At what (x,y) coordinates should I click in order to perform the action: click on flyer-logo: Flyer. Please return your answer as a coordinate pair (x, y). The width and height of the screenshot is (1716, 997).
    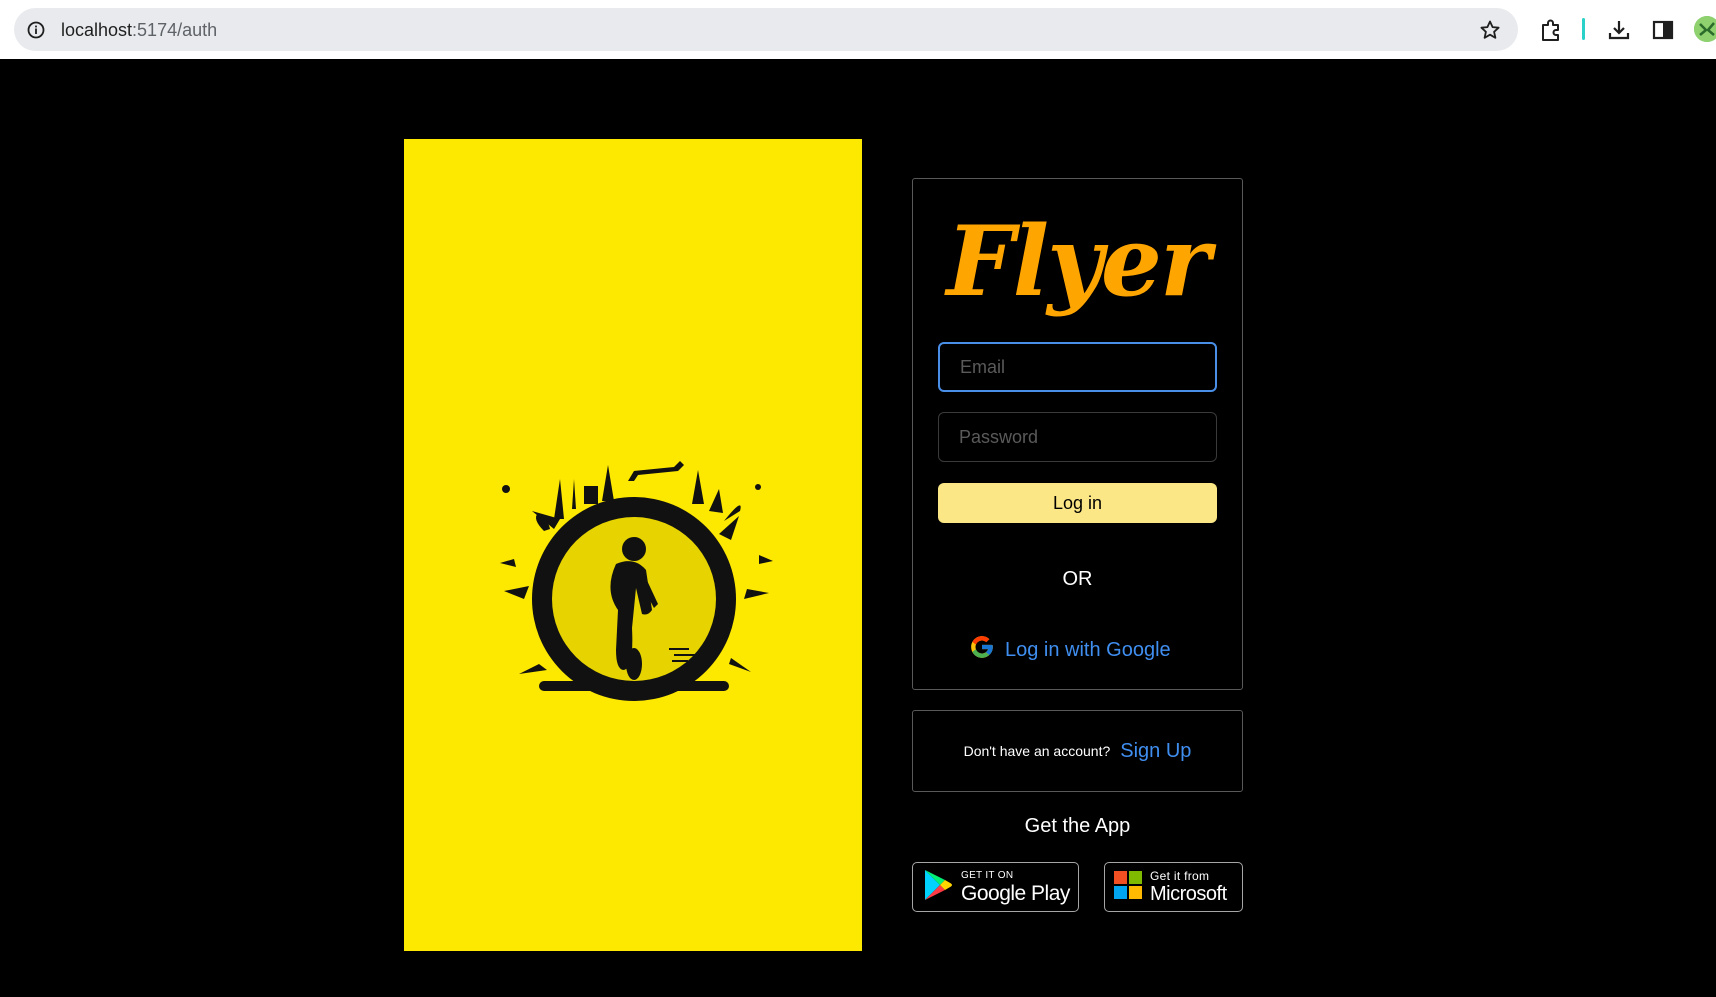
    Looking at the image, I should click on (1078, 261).